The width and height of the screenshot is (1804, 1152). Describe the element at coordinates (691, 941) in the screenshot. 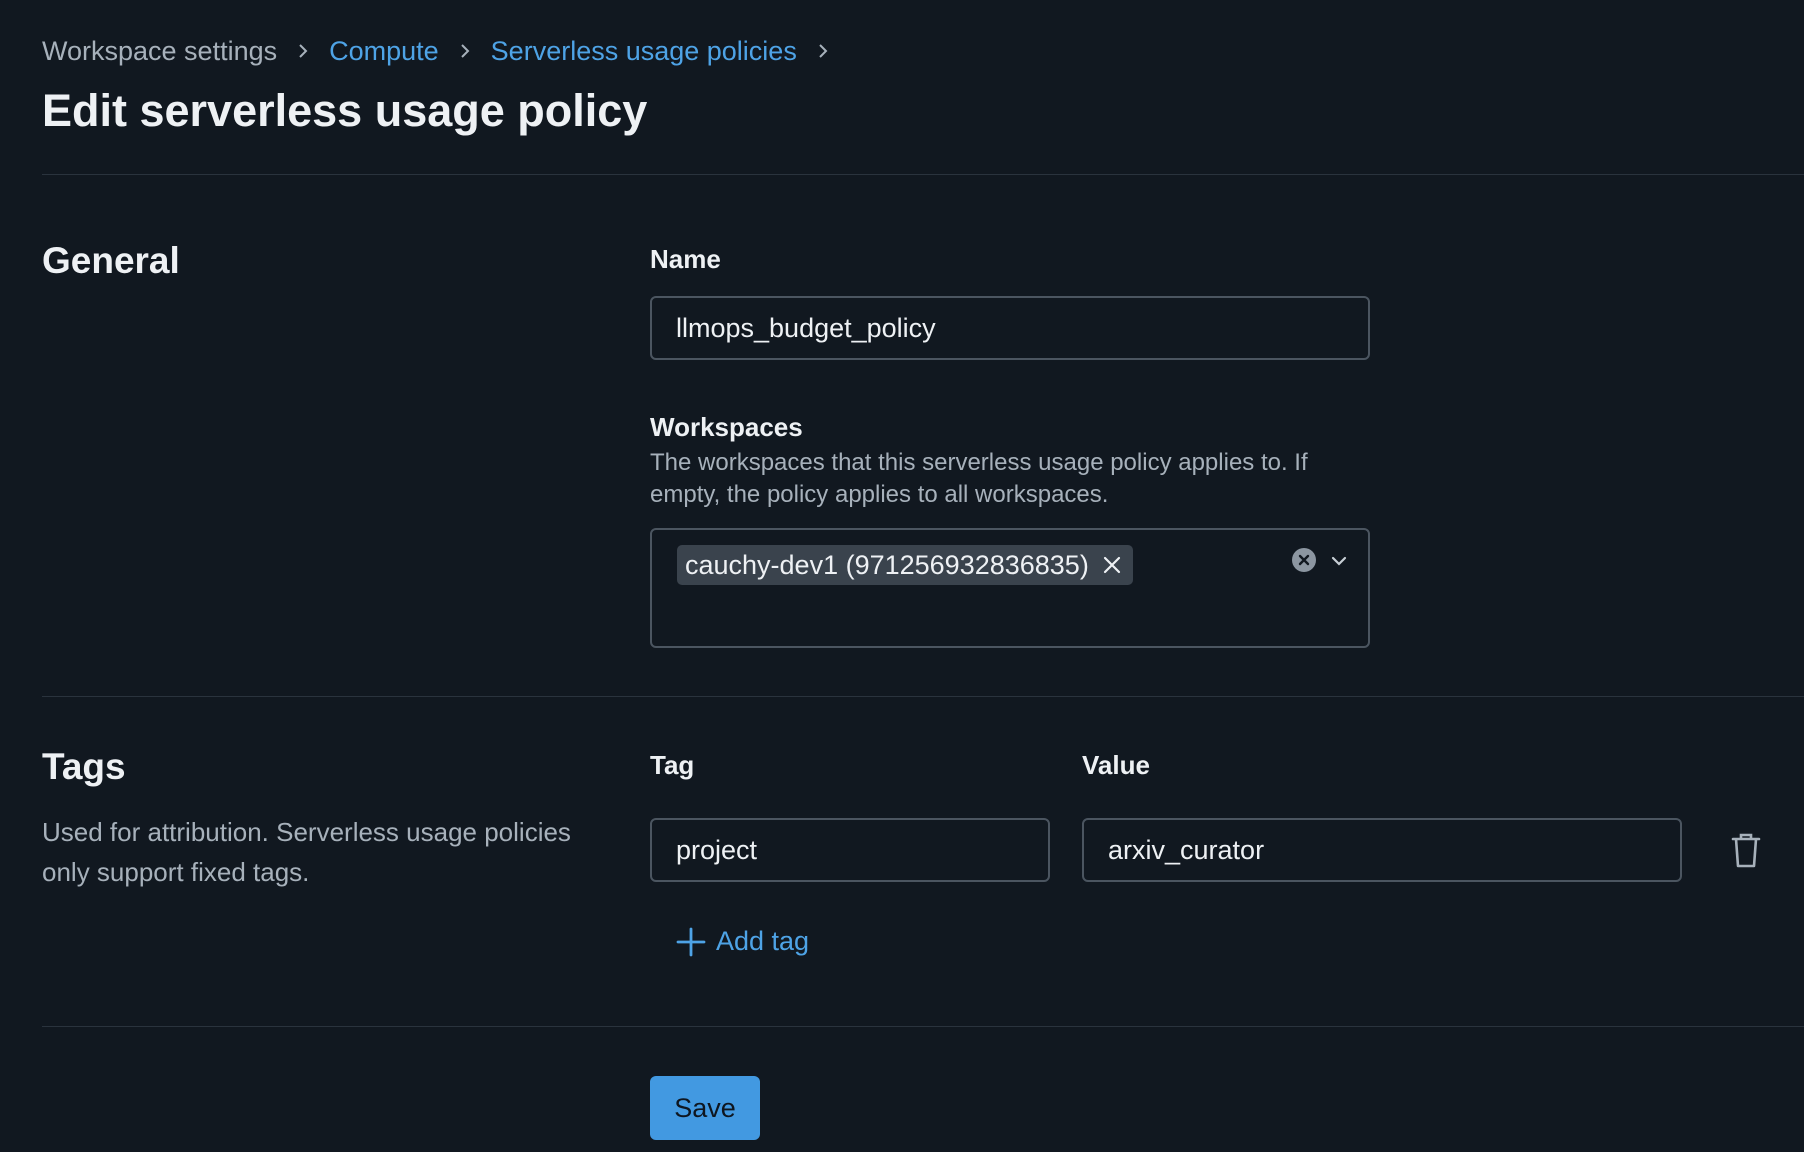

I see `plus-icon` at that location.